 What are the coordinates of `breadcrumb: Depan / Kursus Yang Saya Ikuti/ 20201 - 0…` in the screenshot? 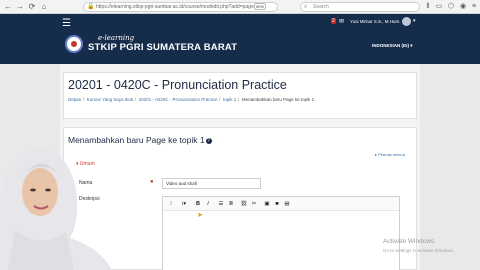 It's located at (191, 99).